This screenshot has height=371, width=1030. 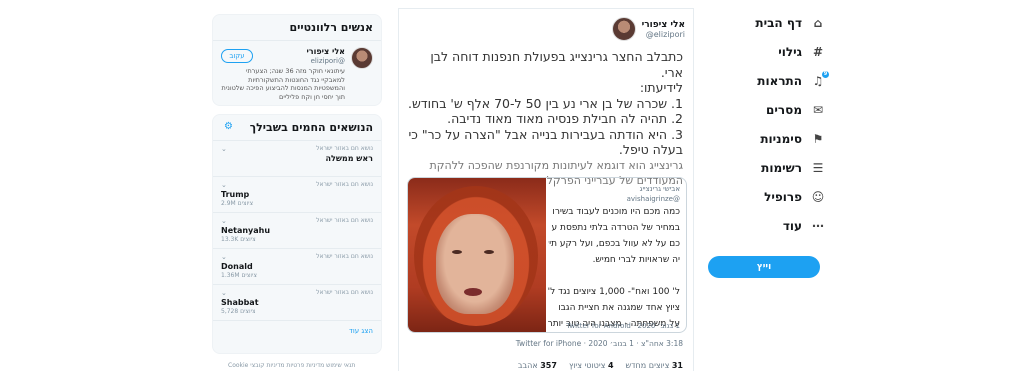 I want to click on nav-item: ♫ 9 התראות, so click(x=767, y=80).